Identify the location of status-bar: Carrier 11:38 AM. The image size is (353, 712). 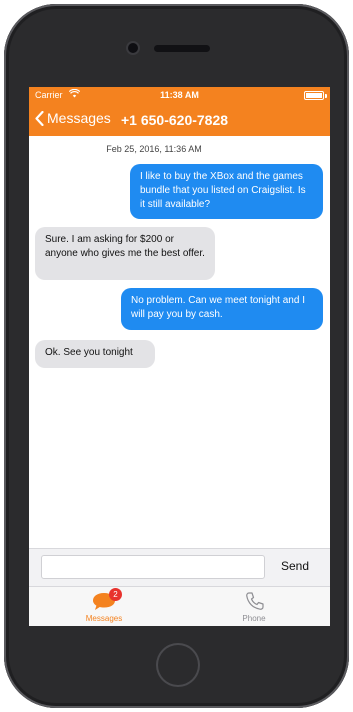
(179, 95).